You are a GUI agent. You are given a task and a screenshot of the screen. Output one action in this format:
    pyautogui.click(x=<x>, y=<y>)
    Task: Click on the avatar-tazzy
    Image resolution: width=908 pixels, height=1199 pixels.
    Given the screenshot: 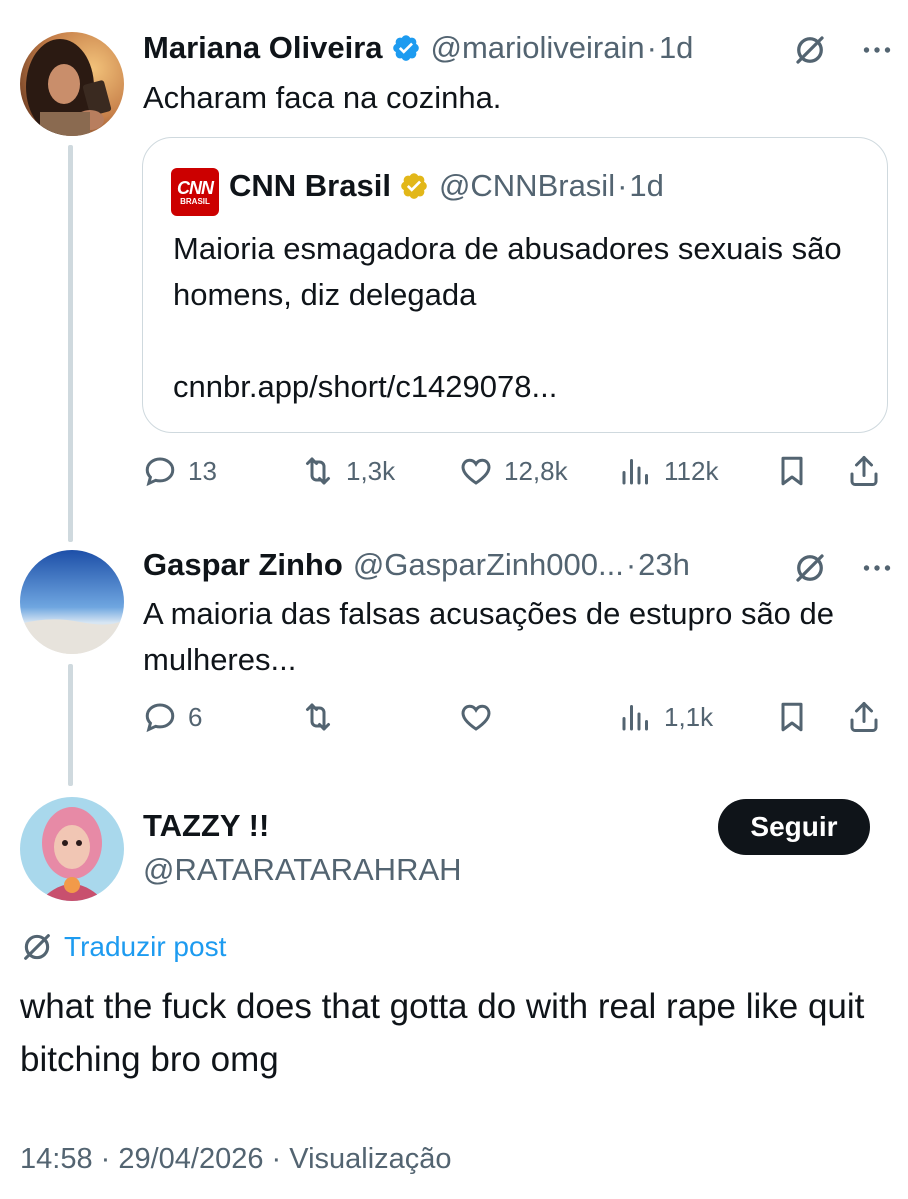 What is the action you would take?
    pyautogui.click(x=72, y=849)
    